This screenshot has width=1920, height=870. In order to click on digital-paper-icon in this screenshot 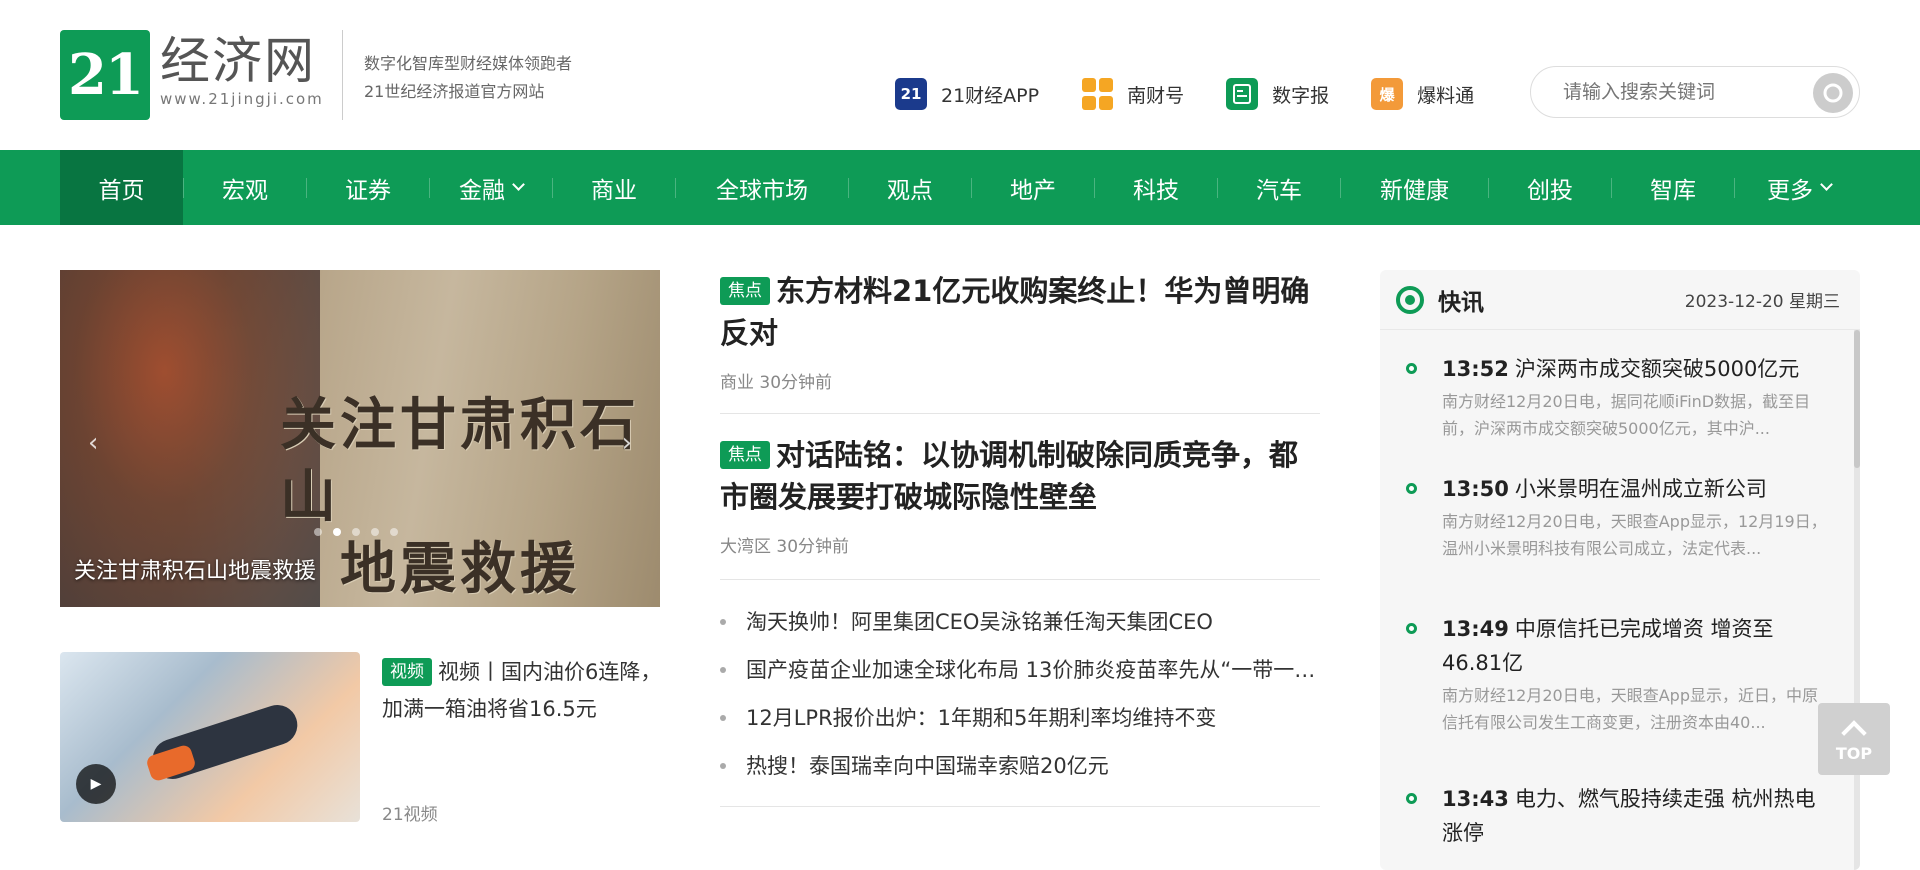, I will do `click(1242, 94)`.